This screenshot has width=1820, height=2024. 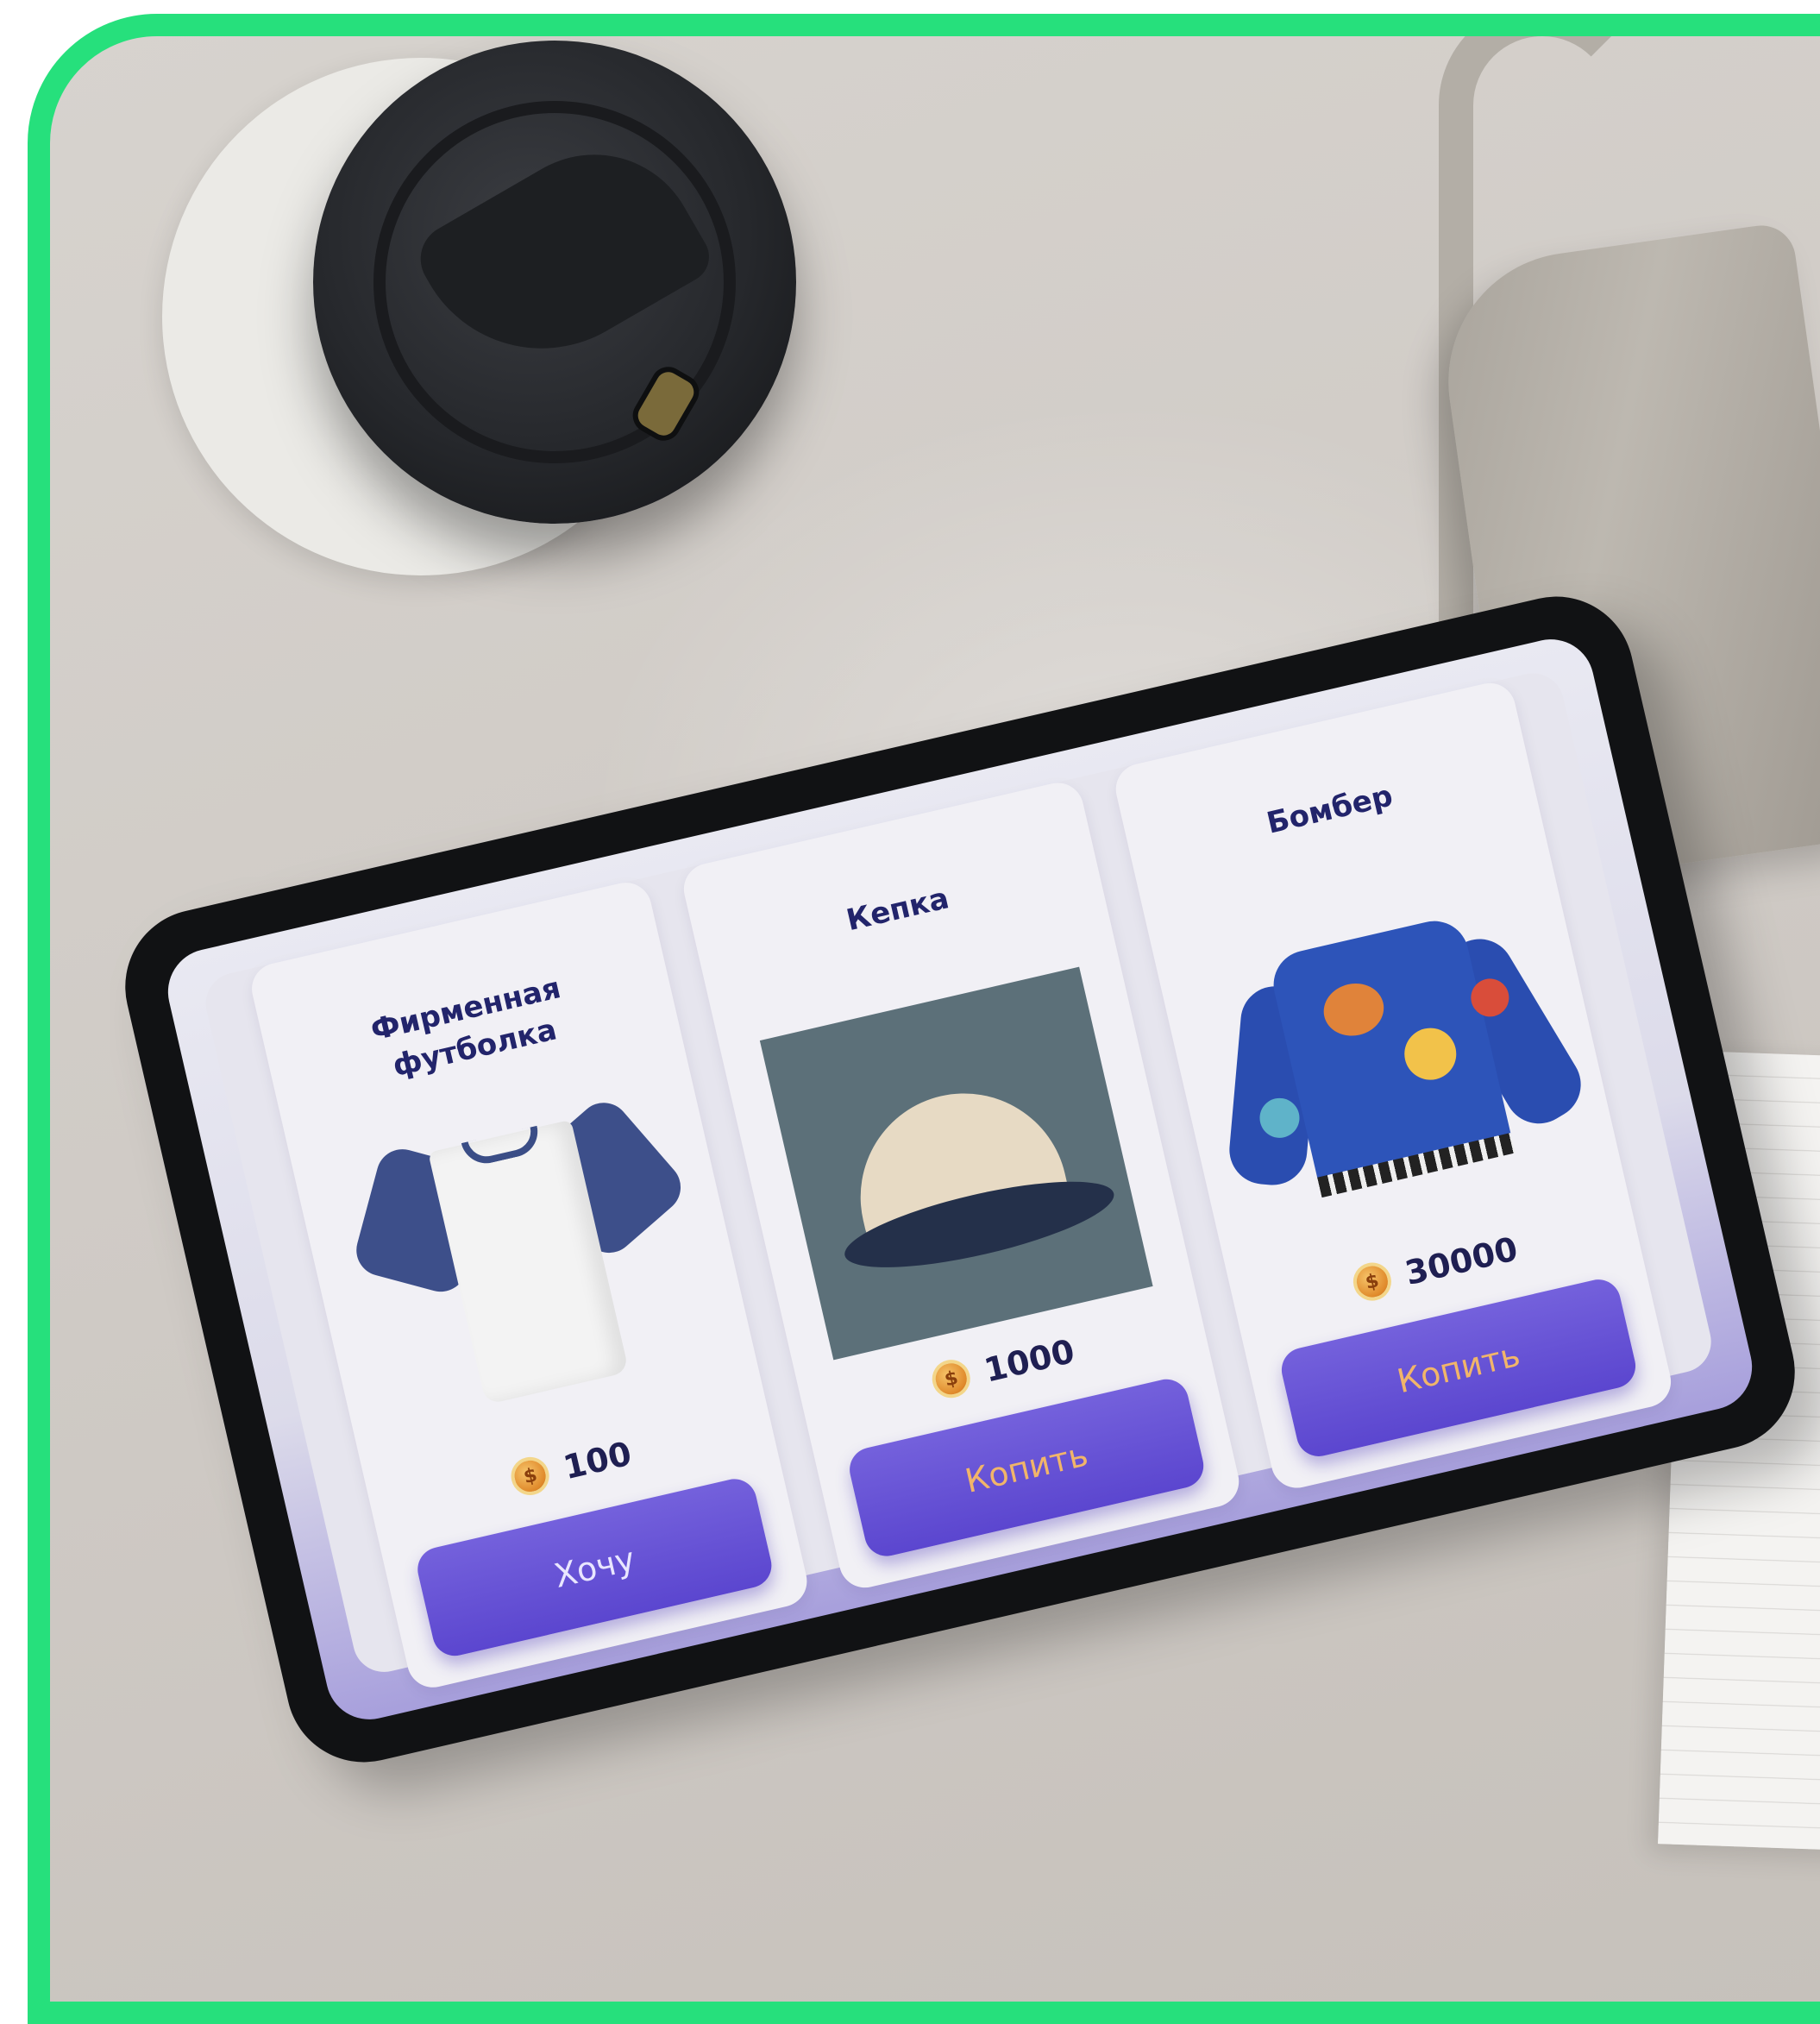 What do you see at coordinates (1393, 1064) in the screenshot?
I see `bomber-jacket-image` at bounding box center [1393, 1064].